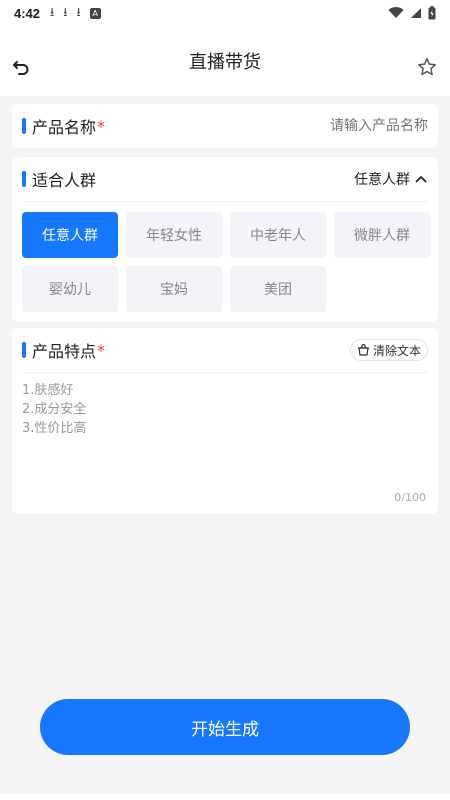  I want to click on audience-option-any: 任意人群, so click(70, 235).